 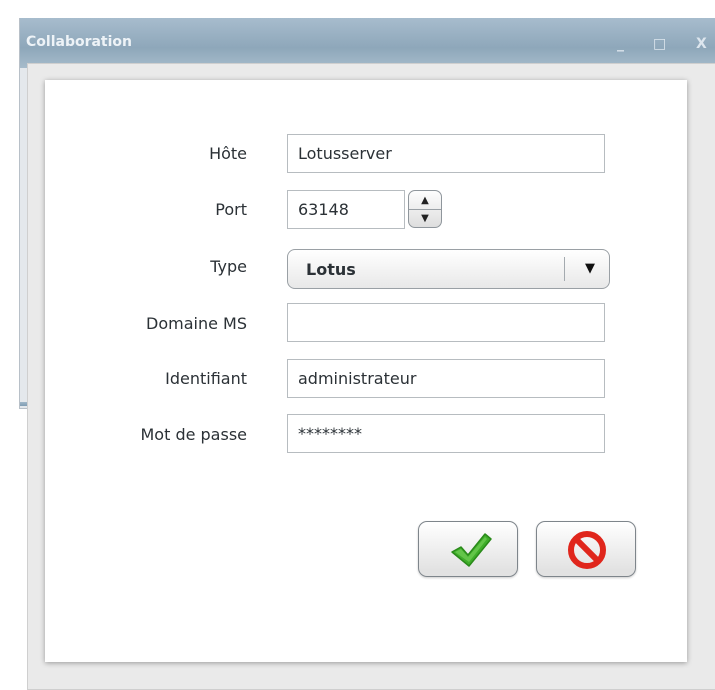 I want to click on port-label: Port, so click(x=231, y=209).